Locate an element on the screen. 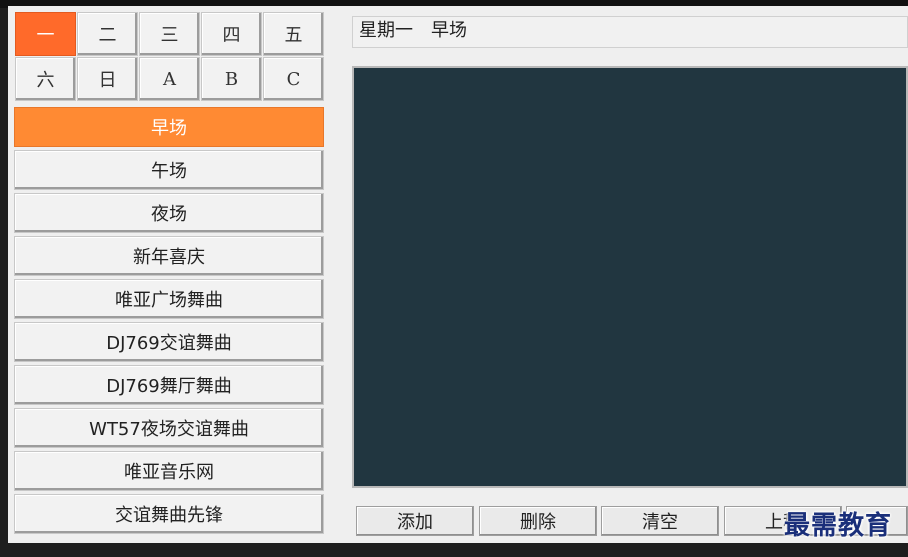 This screenshot has height=557, width=908. day-button-sun: 日 is located at coordinates (107, 79).